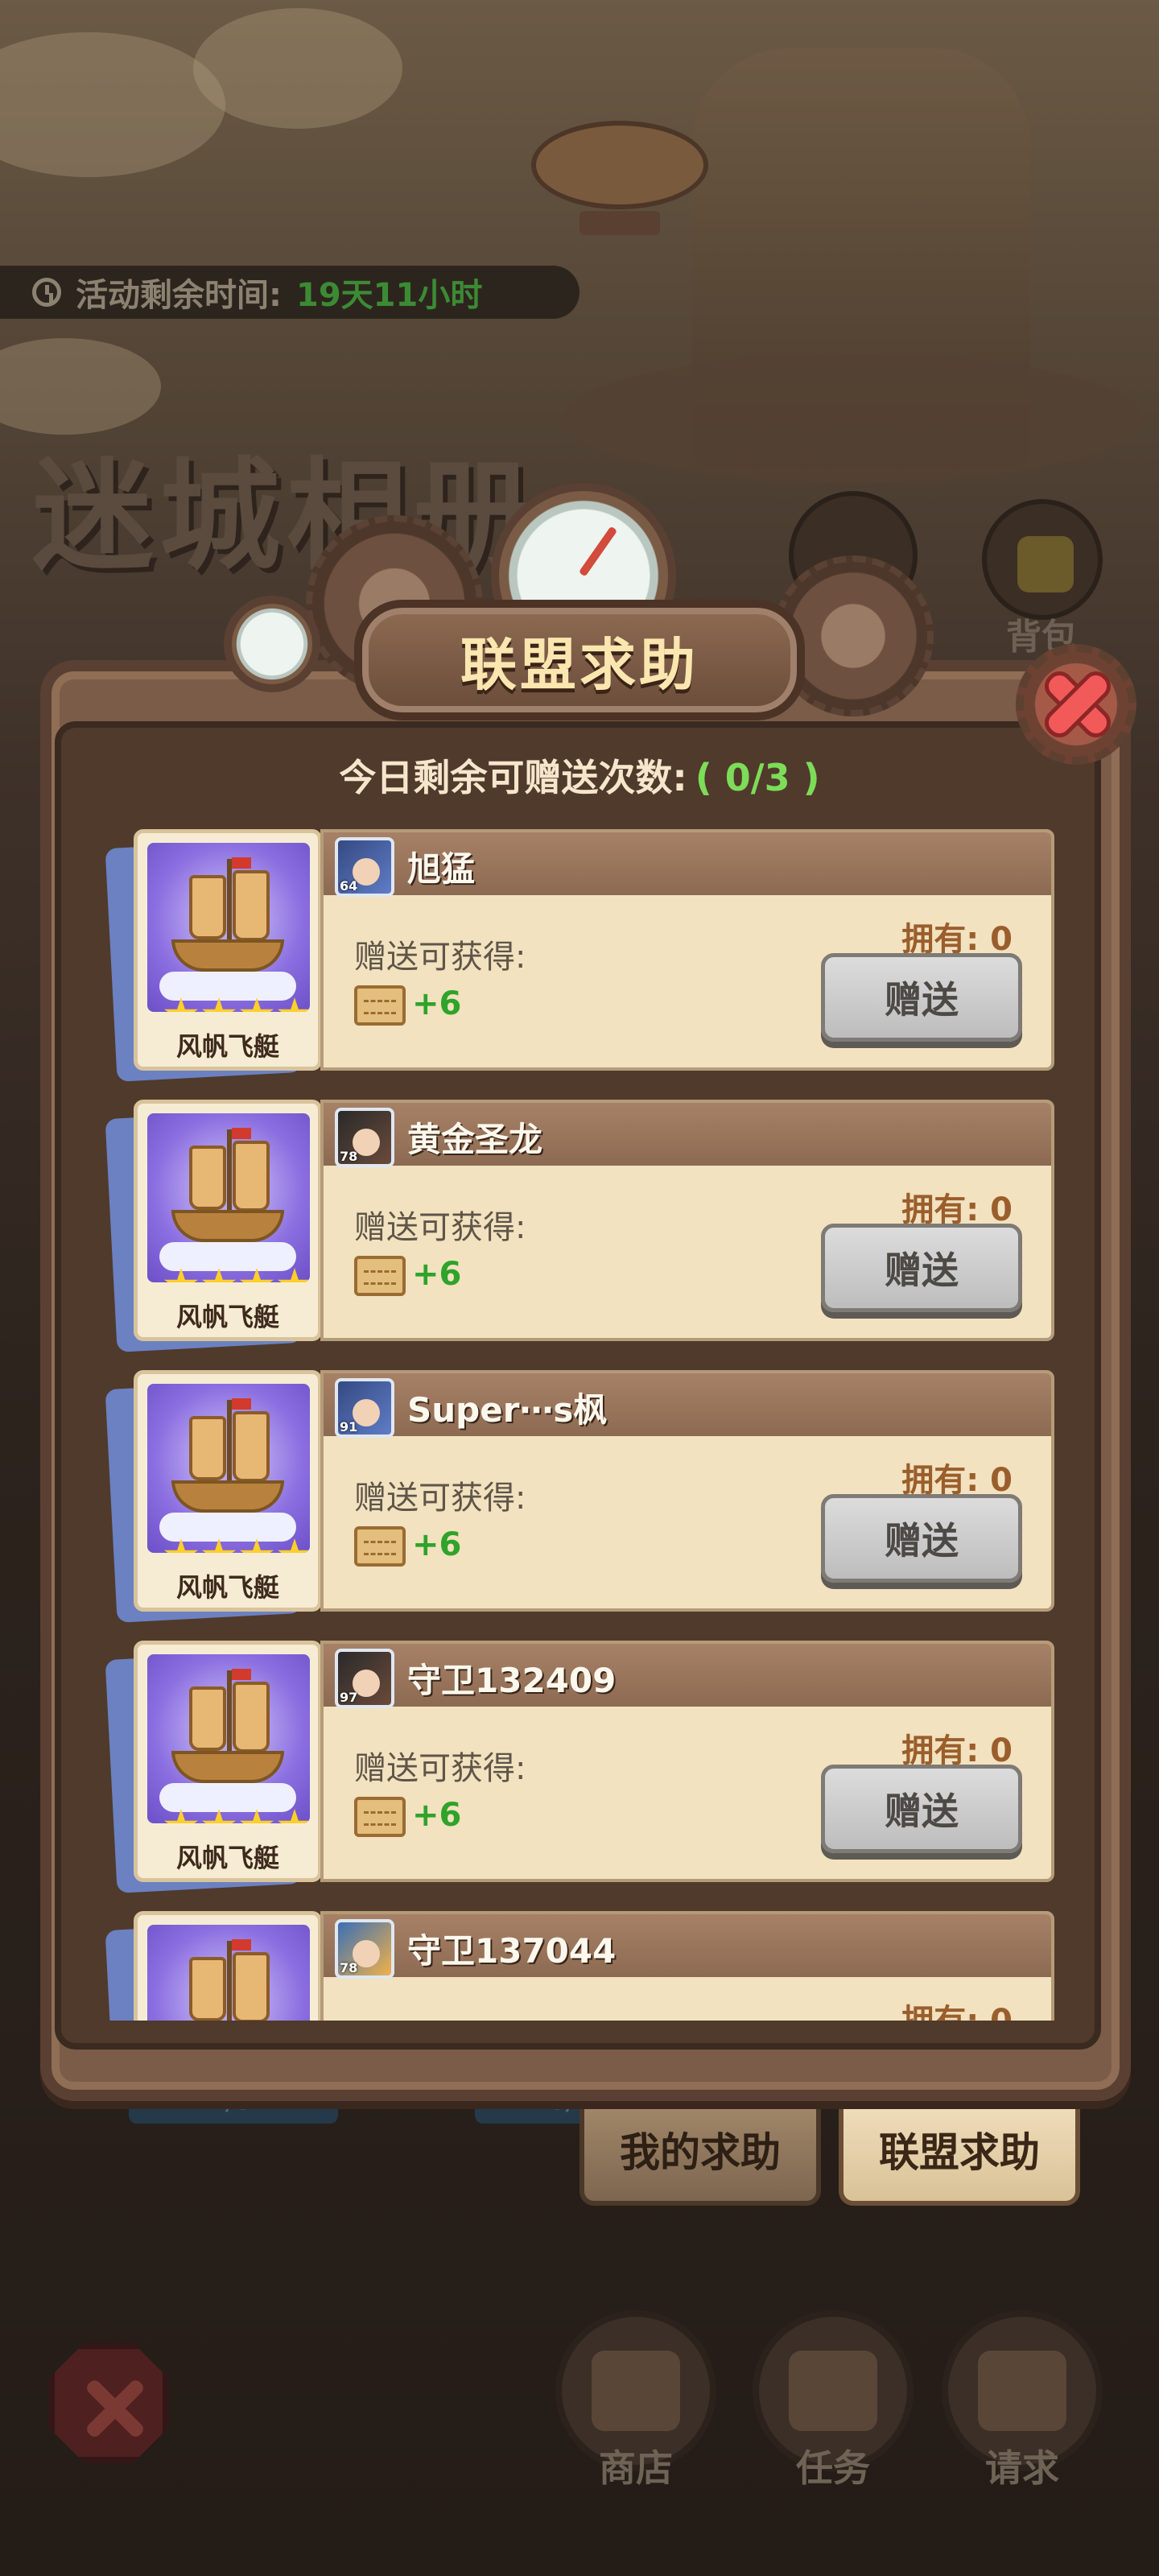 This screenshot has width=1159, height=2576. Describe the element at coordinates (349, 886) in the screenshot. I see `avatar-level: 64` at that location.